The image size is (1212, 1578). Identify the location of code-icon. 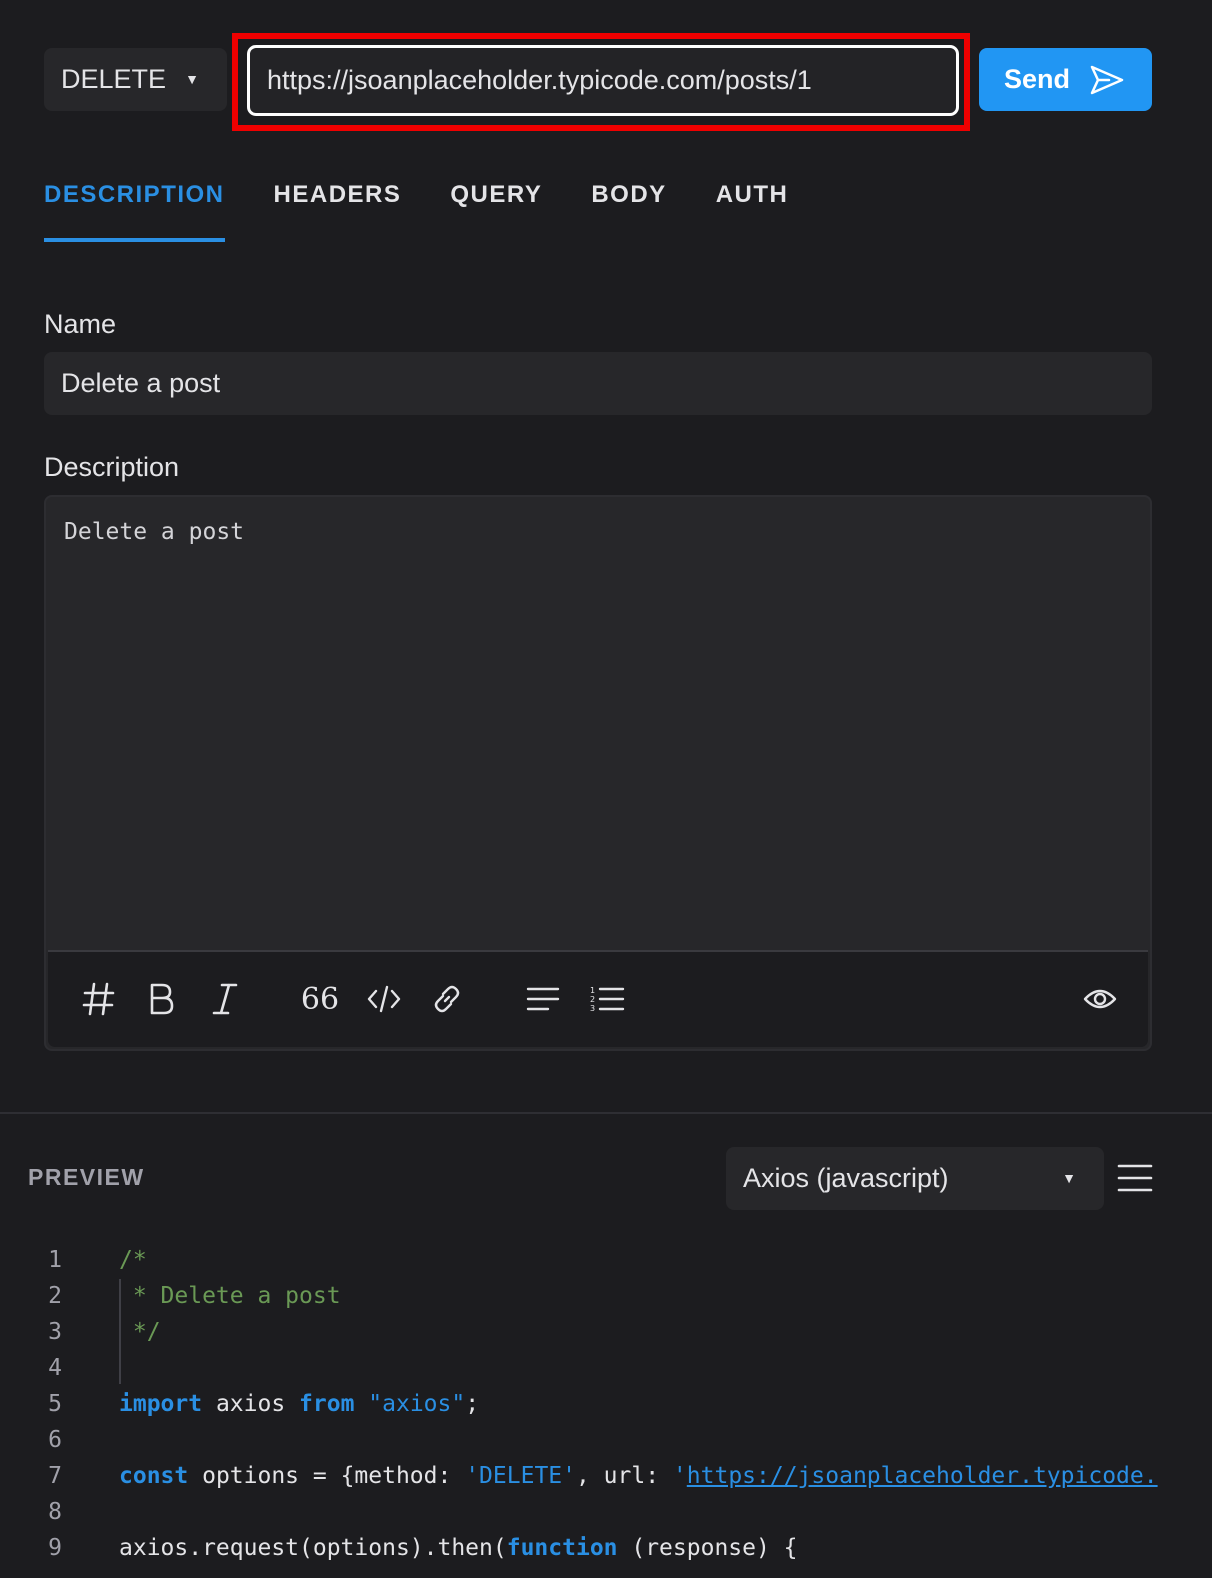
(384, 999).